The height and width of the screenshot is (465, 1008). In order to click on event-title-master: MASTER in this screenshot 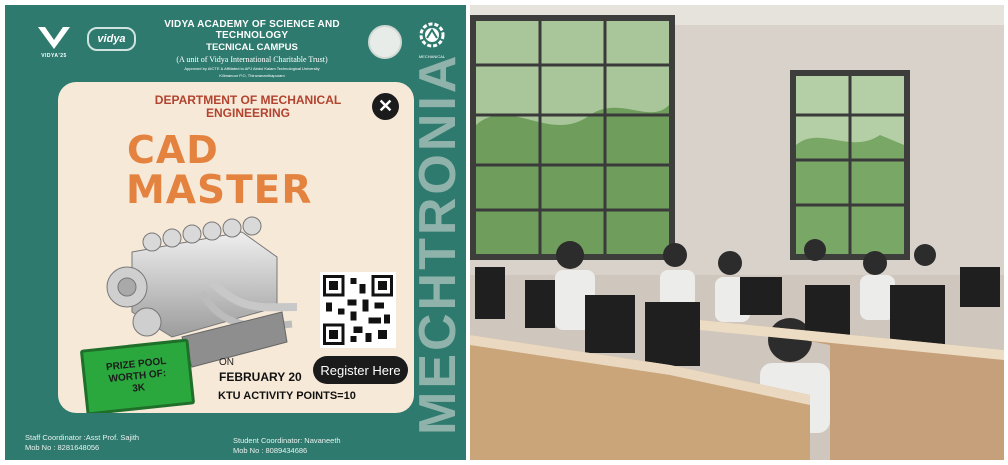, I will do `click(219, 190)`.